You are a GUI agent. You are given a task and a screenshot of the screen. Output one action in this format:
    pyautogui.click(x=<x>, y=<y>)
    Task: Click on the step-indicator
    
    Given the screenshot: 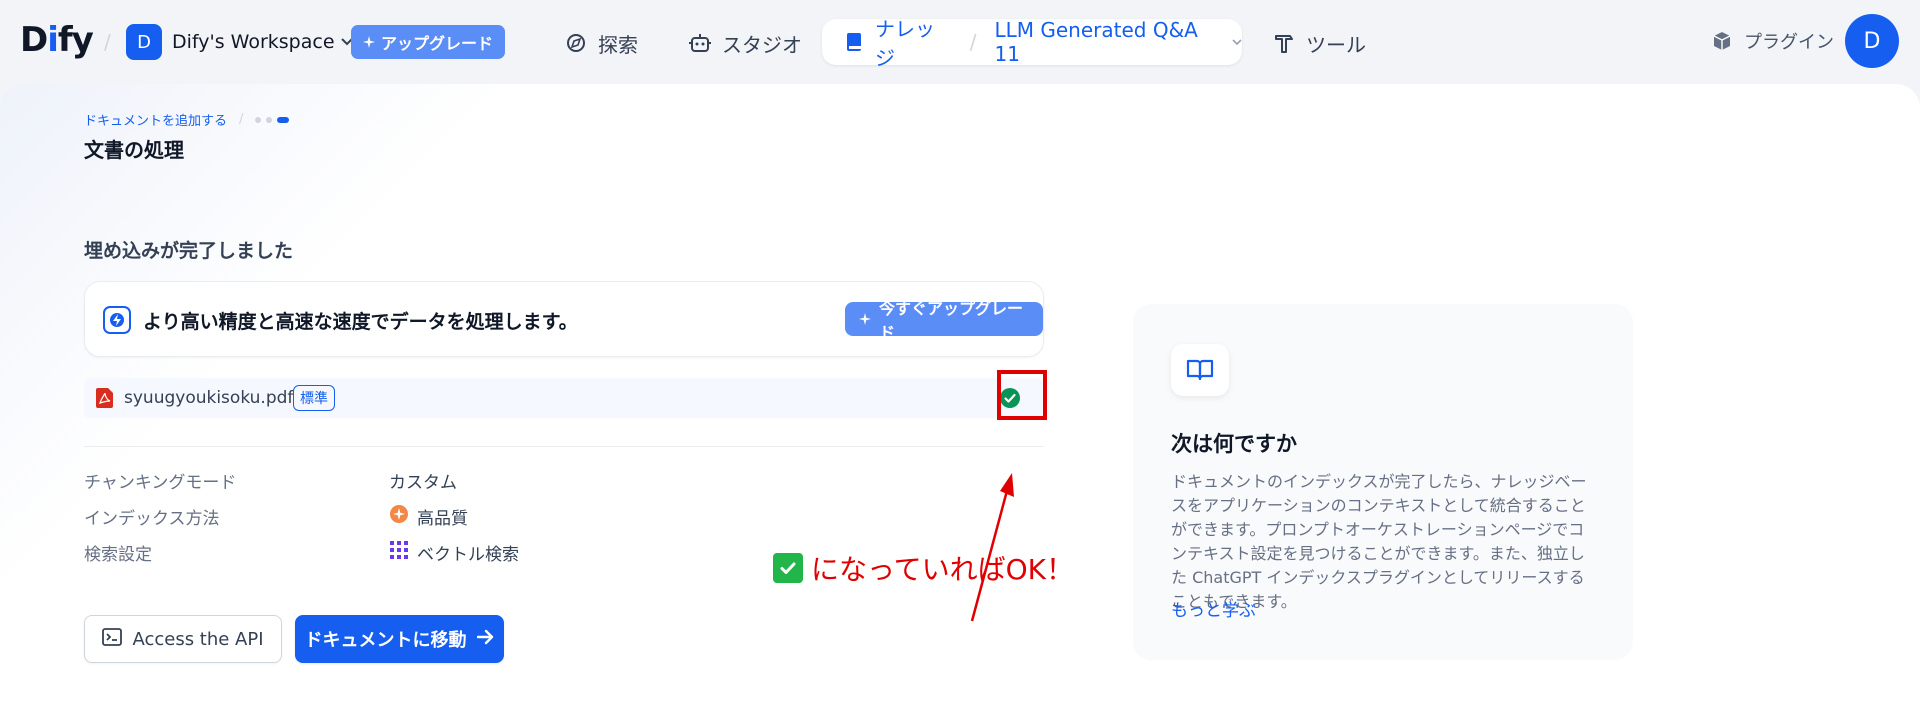 What is the action you would take?
    pyautogui.click(x=272, y=119)
    